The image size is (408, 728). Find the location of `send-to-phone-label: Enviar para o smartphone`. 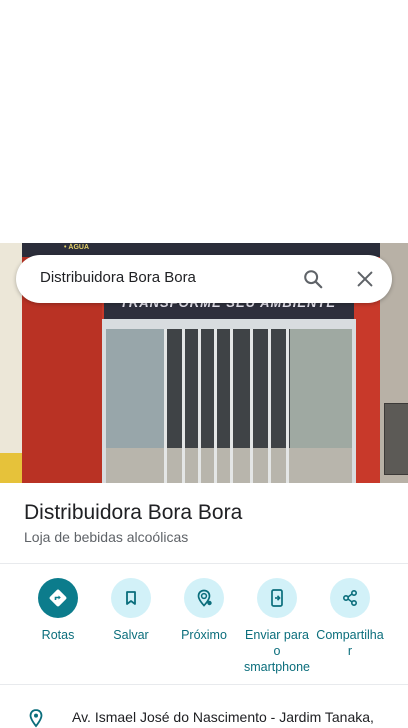

send-to-phone-label: Enviar para o smartphone is located at coordinates (277, 651).